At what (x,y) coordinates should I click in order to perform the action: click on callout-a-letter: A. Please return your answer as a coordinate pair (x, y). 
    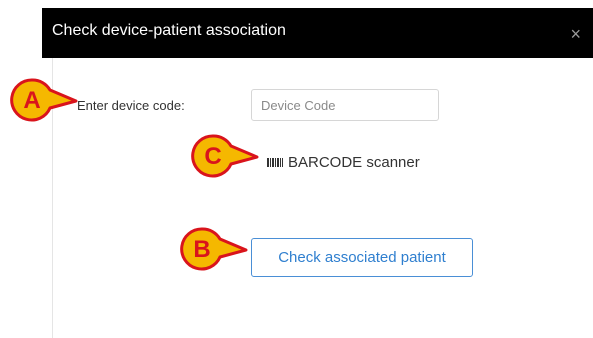
    Looking at the image, I should click on (31, 100).